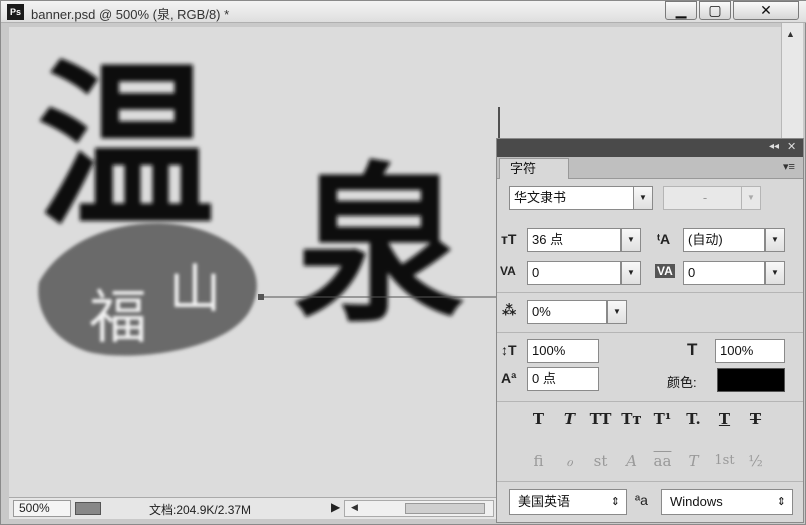 The height and width of the screenshot is (525, 806). Describe the element at coordinates (775, 273) in the screenshot. I see `tracking-dropdown-icon: ▼` at that location.